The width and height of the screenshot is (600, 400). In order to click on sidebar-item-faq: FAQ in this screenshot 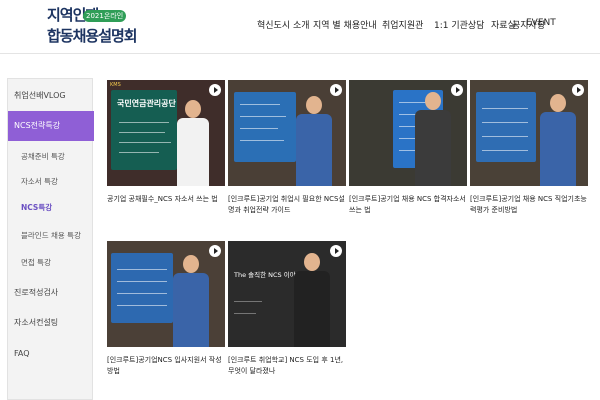, I will do `click(51, 353)`.